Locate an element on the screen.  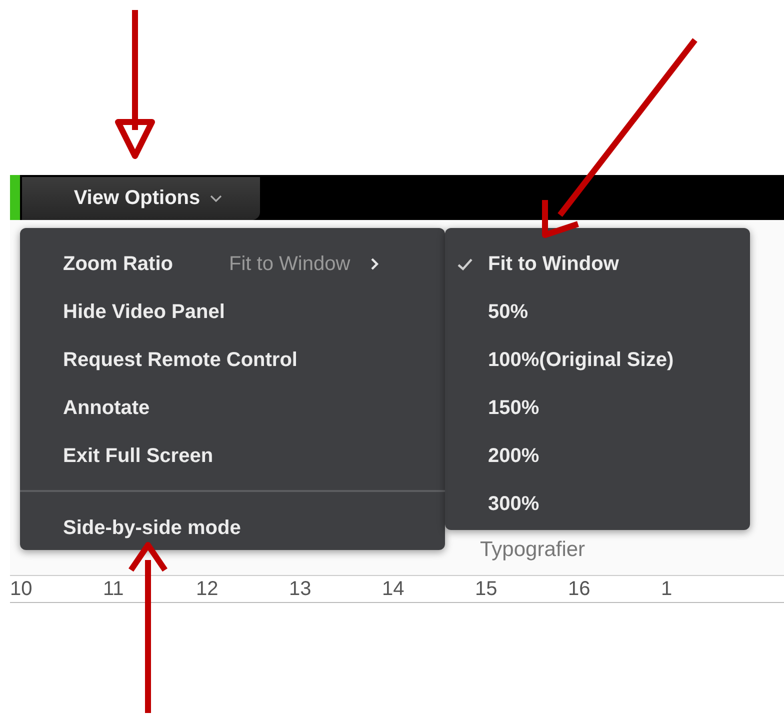
submenu-item: Fit to Window is located at coordinates (537, 264).